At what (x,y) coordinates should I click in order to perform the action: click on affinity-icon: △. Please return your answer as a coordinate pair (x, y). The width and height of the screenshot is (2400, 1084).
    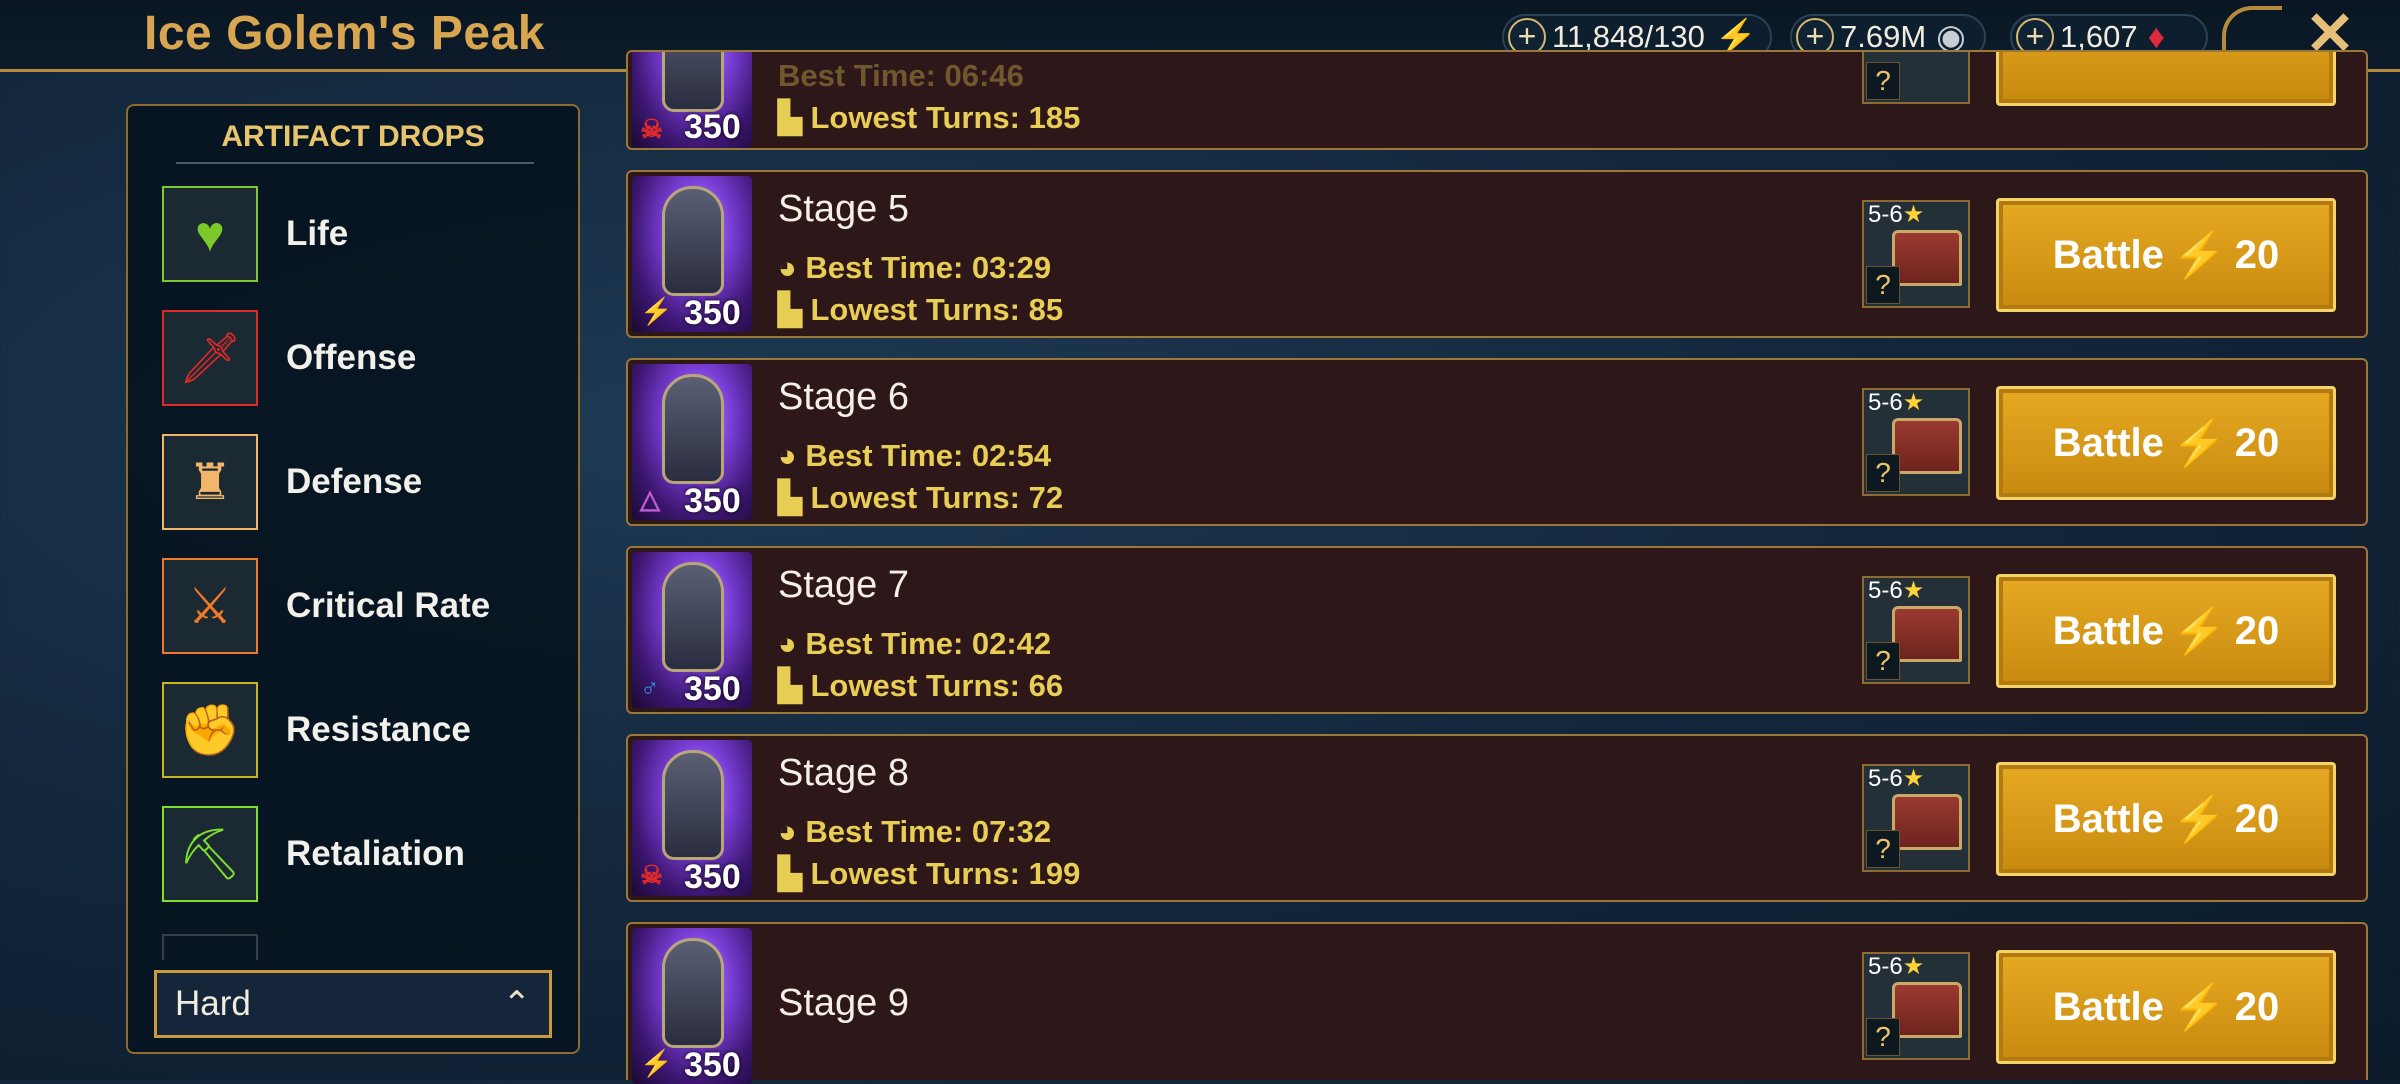
    Looking at the image, I should click on (650, 499).